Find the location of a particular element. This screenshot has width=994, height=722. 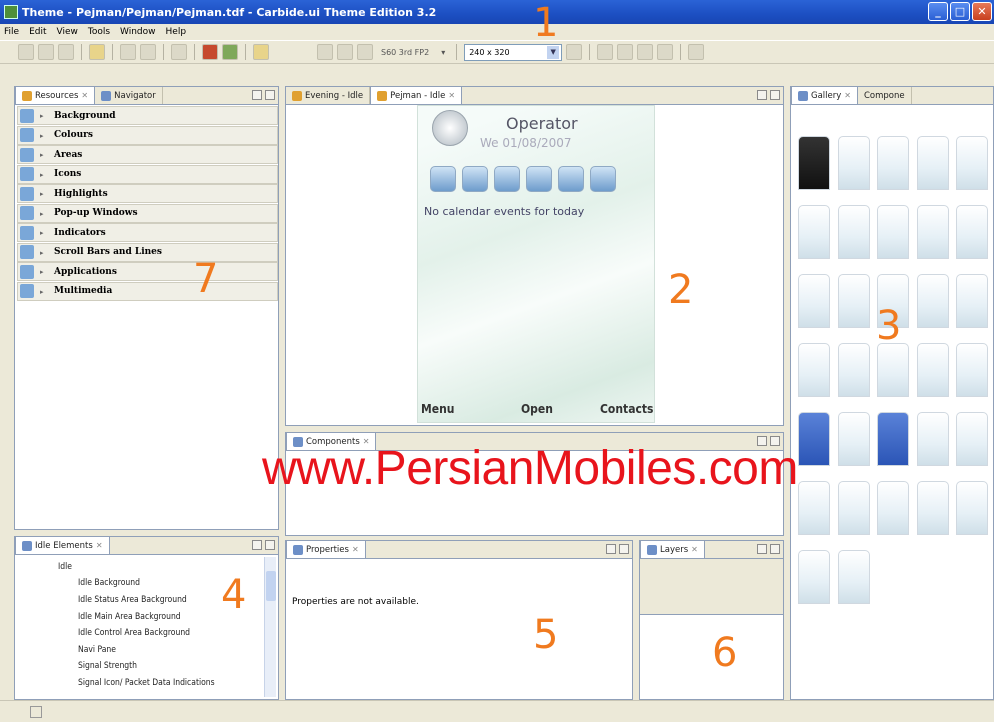

tab-gallery: Gallery ✕ is located at coordinates (824, 95).